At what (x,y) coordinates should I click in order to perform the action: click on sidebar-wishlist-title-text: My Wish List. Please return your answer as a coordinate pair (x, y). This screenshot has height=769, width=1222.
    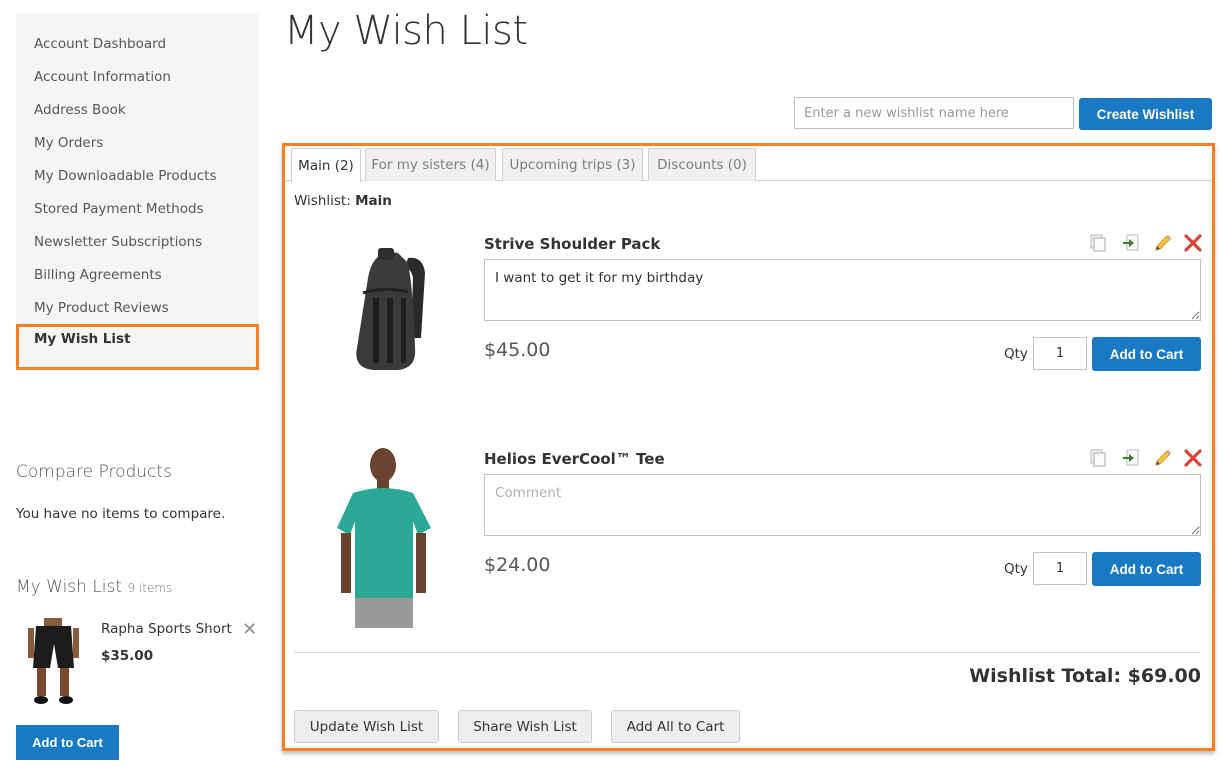
    Looking at the image, I should click on (69, 587).